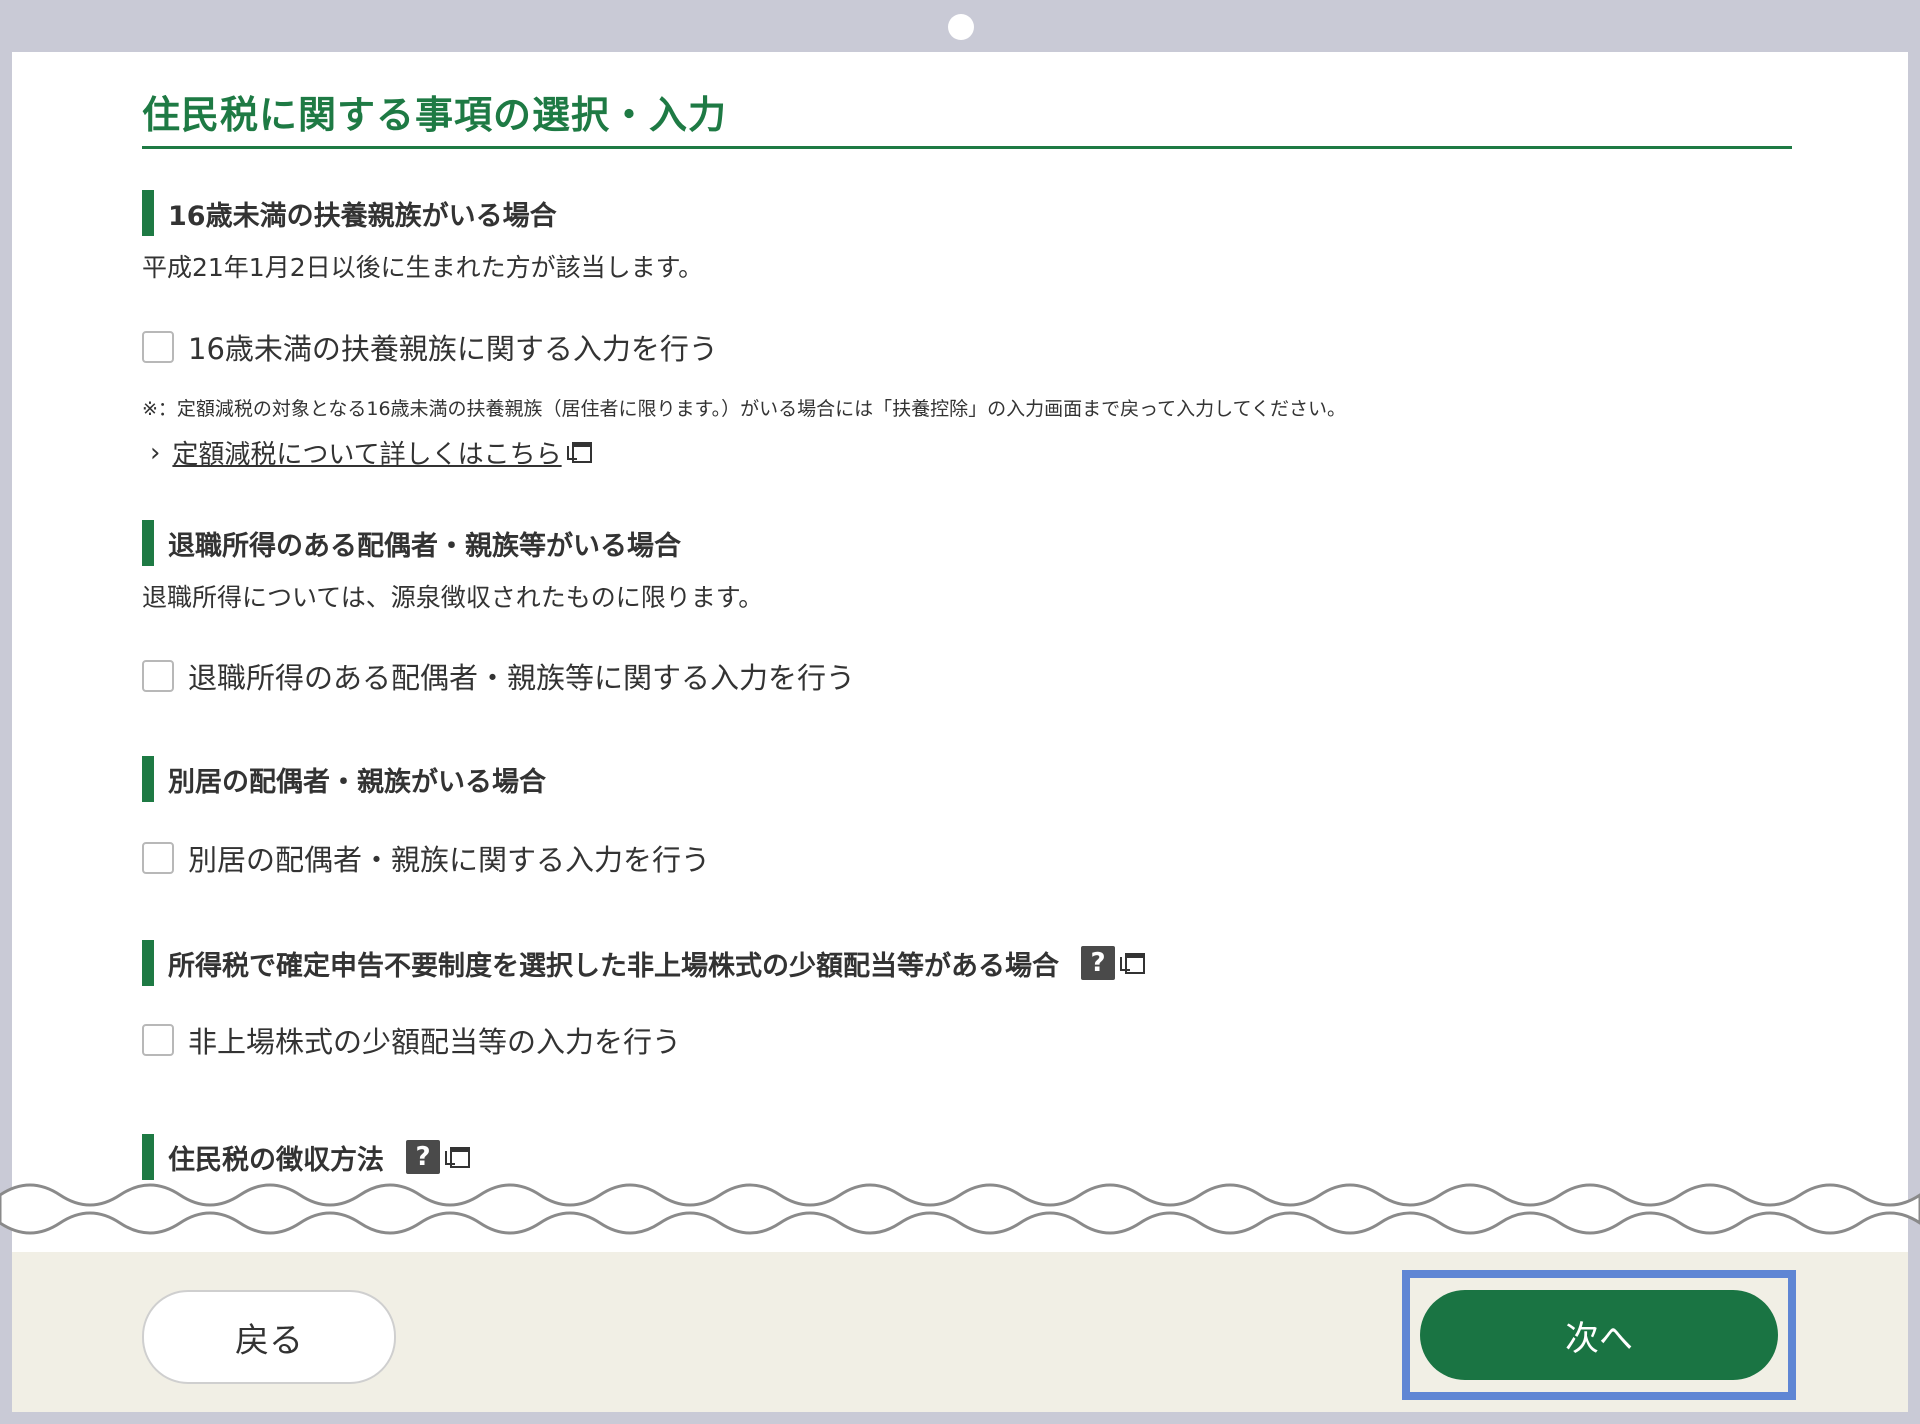 The height and width of the screenshot is (1424, 1920). What do you see at coordinates (1599, 1335) in the screenshot?
I see `next-button: 次へ` at bounding box center [1599, 1335].